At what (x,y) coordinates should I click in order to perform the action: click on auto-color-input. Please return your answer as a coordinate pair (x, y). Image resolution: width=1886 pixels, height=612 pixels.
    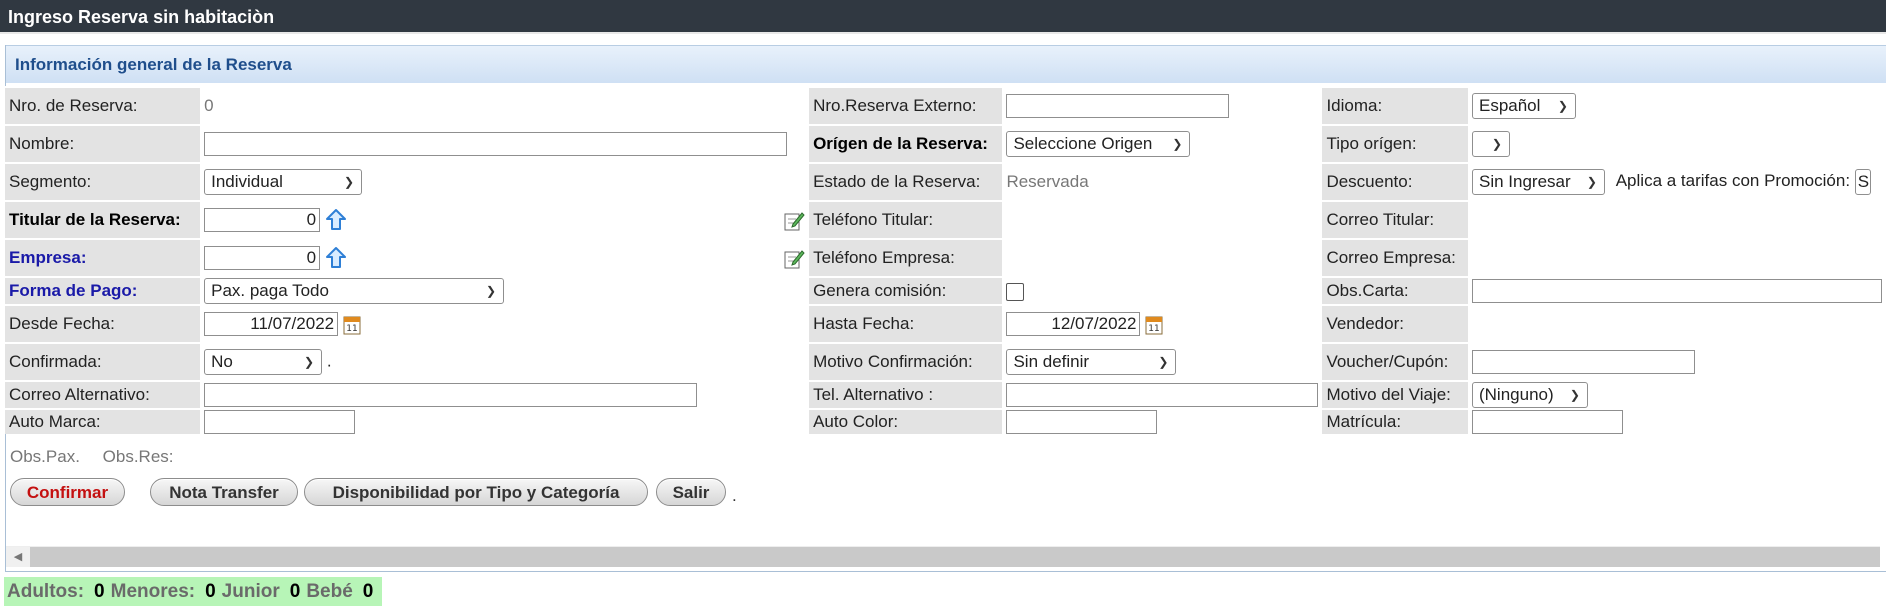
    Looking at the image, I should click on (1082, 422).